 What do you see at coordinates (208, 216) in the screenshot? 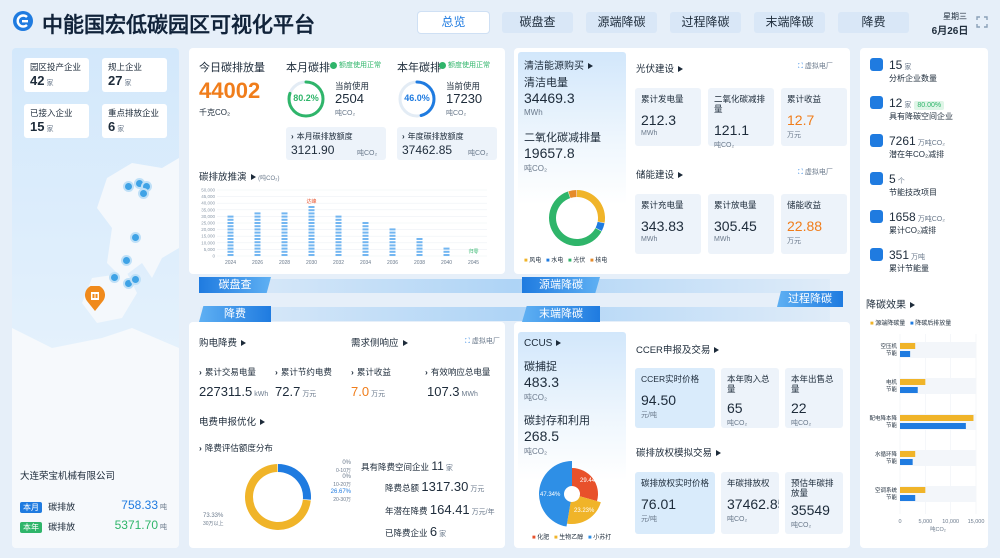
I see `y-tick-label: 30,000` at bounding box center [208, 216].